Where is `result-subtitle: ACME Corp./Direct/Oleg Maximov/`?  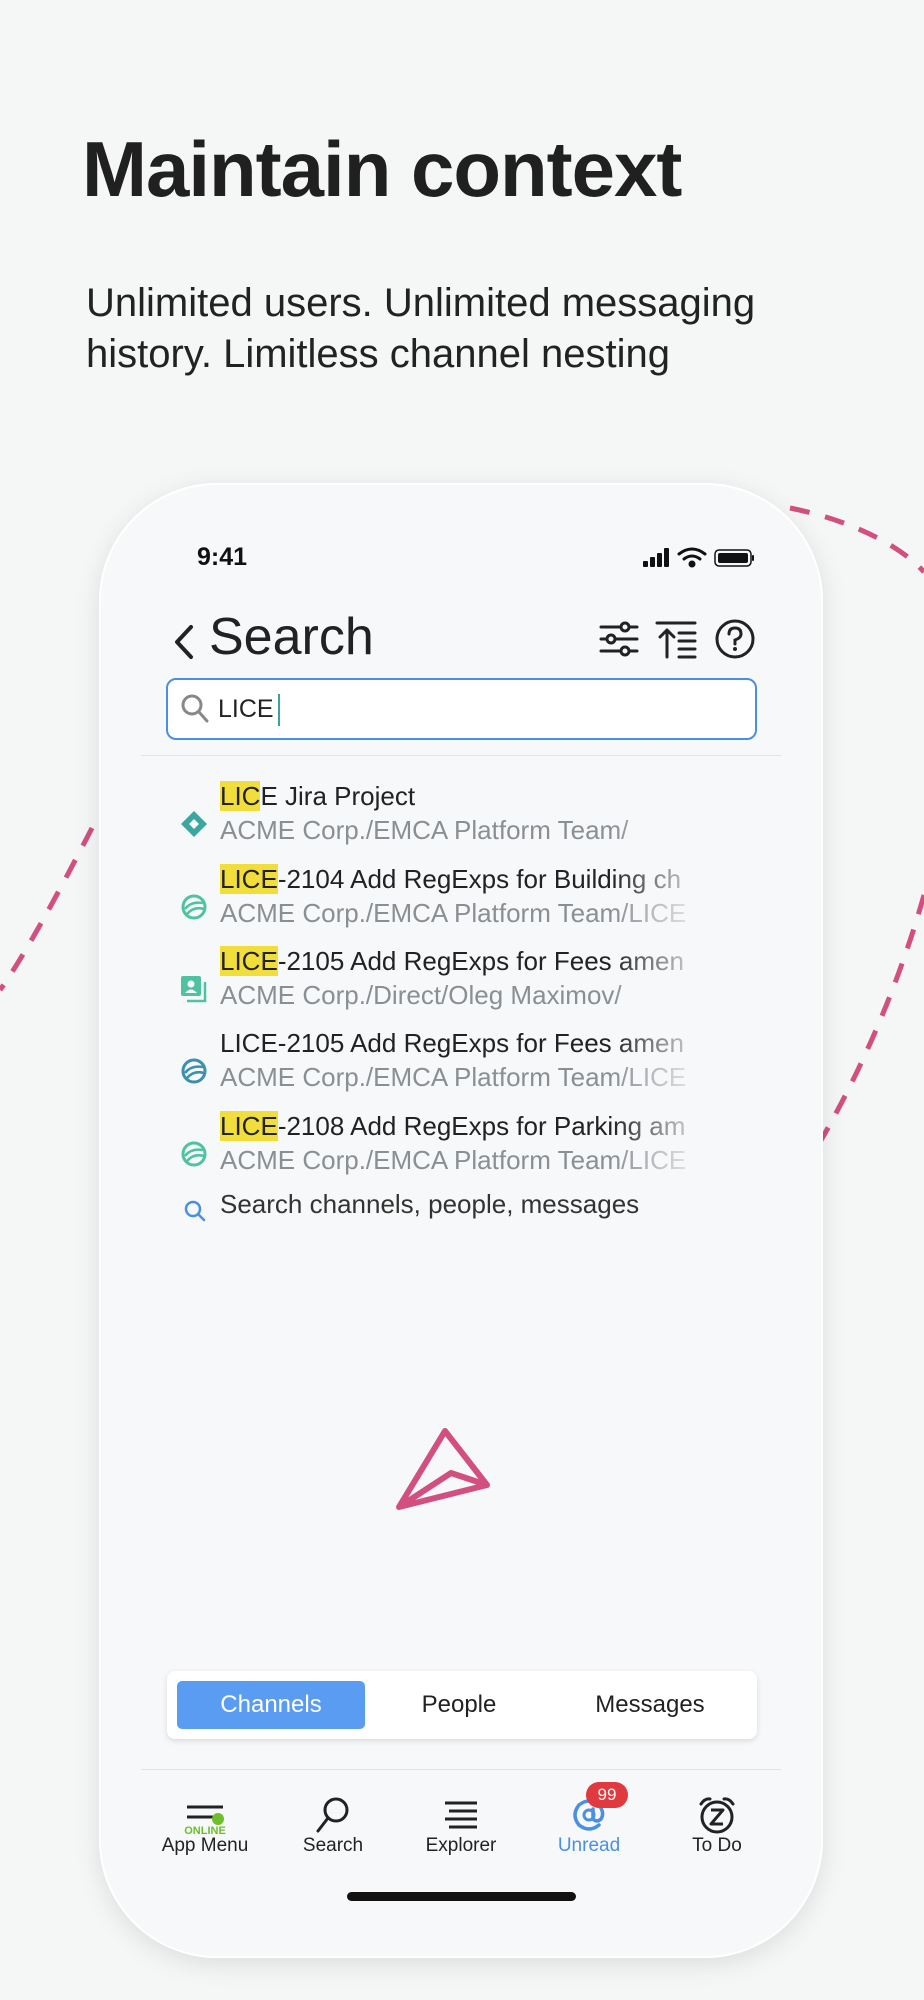
result-subtitle: ACME Corp./Direct/Oleg Maximov/ is located at coordinates (421, 995).